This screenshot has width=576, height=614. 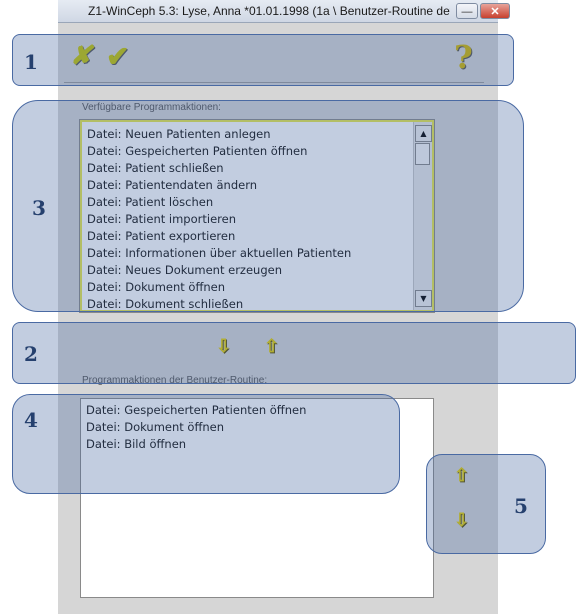 I want to click on close-button: ✕, so click(x=495, y=11).